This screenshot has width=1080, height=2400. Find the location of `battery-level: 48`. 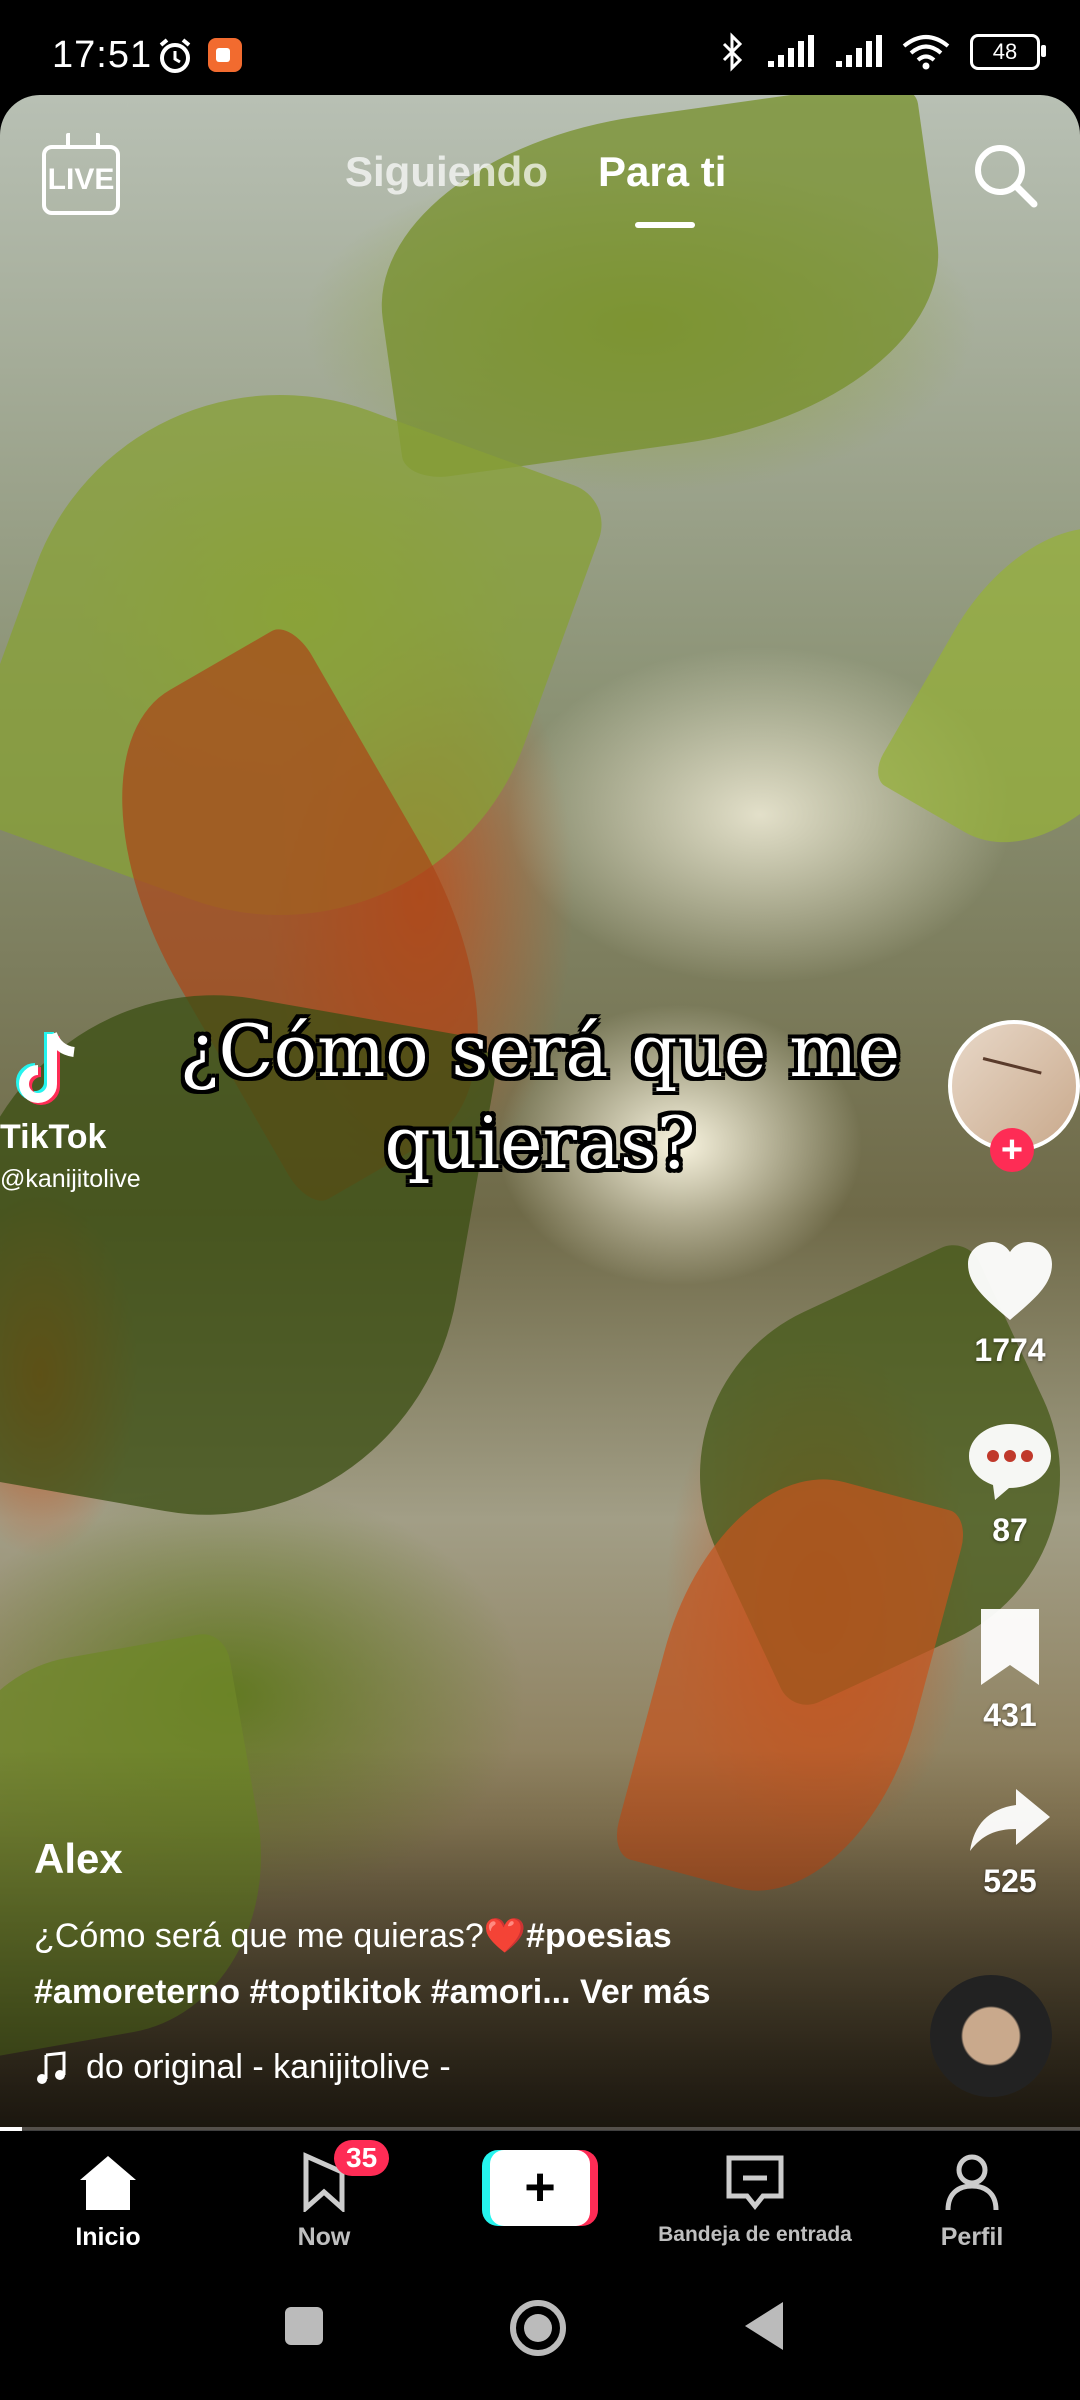

battery-level: 48 is located at coordinates (1005, 51).